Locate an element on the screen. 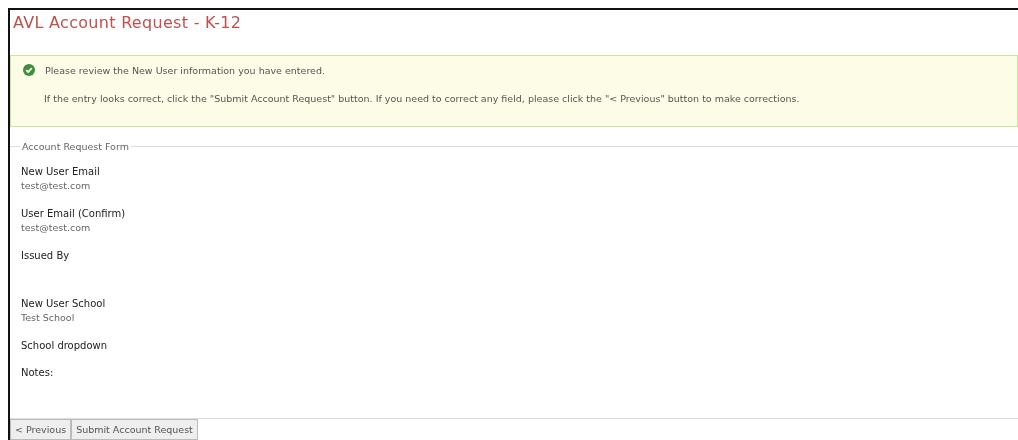 The height and width of the screenshot is (440, 1018). field-label: User Email (Confirm) is located at coordinates (74, 214).